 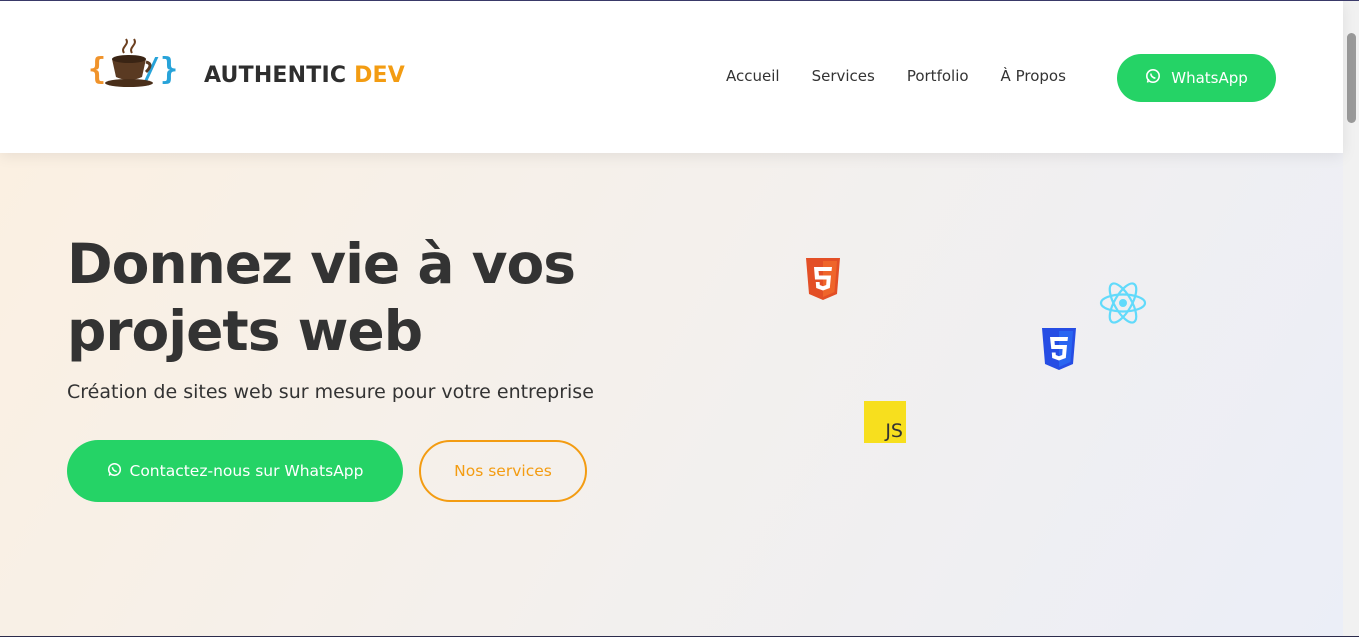 I want to click on scrollbar-thumb, so click(x=1351, y=78).